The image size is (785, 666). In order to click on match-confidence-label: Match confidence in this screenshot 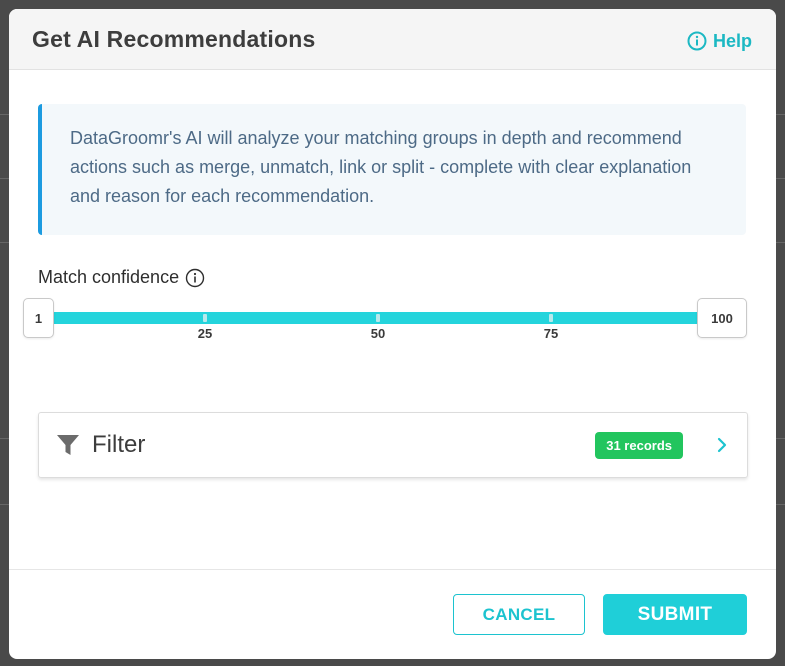, I will do `click(109, 277)`.